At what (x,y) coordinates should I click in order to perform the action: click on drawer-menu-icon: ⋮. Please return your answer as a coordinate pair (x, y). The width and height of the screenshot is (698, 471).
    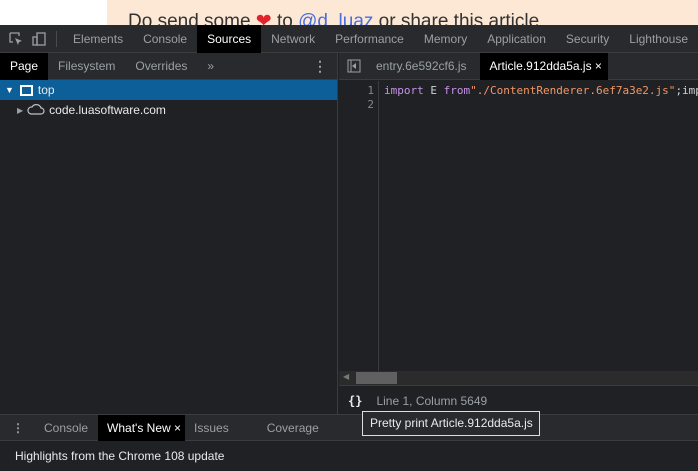
    Looking at the image, I should click on (18, 428).